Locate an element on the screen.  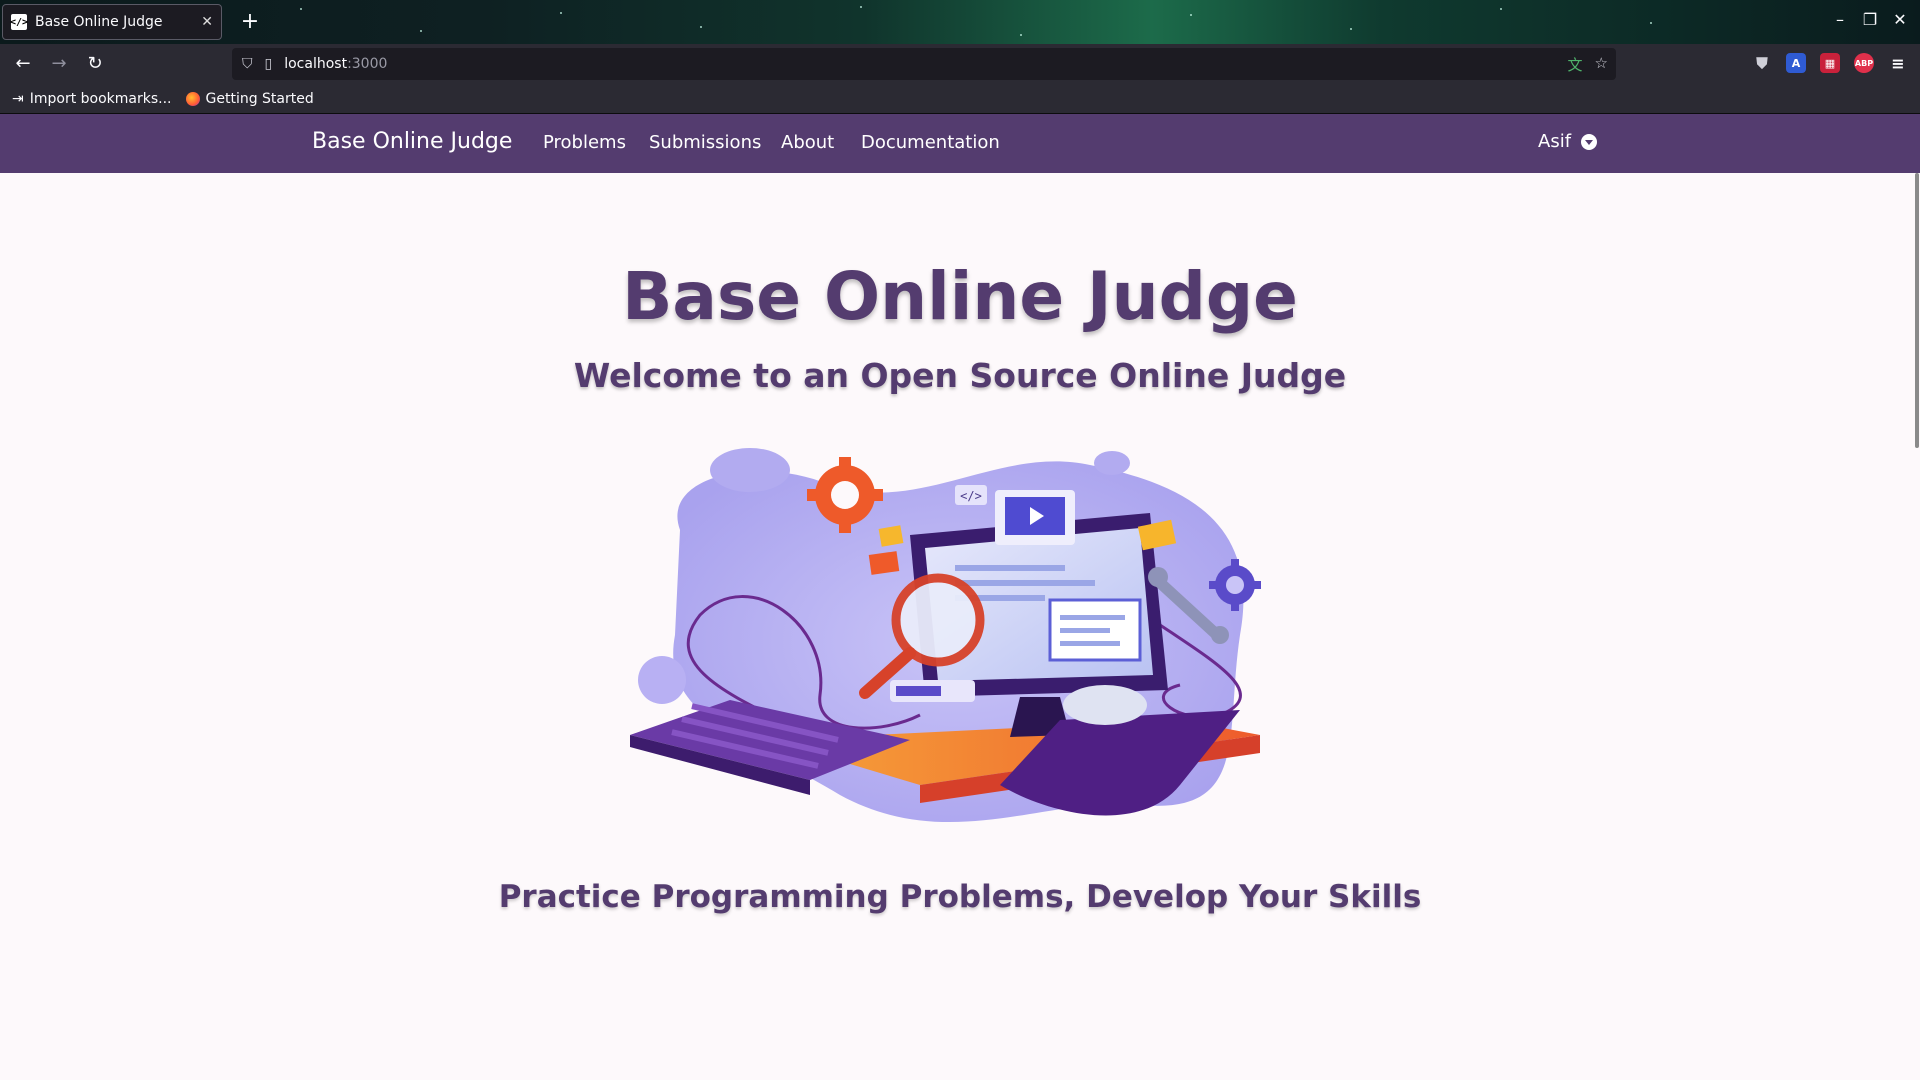
adblock-icon: ABP is located at coordinates (1864, 63).